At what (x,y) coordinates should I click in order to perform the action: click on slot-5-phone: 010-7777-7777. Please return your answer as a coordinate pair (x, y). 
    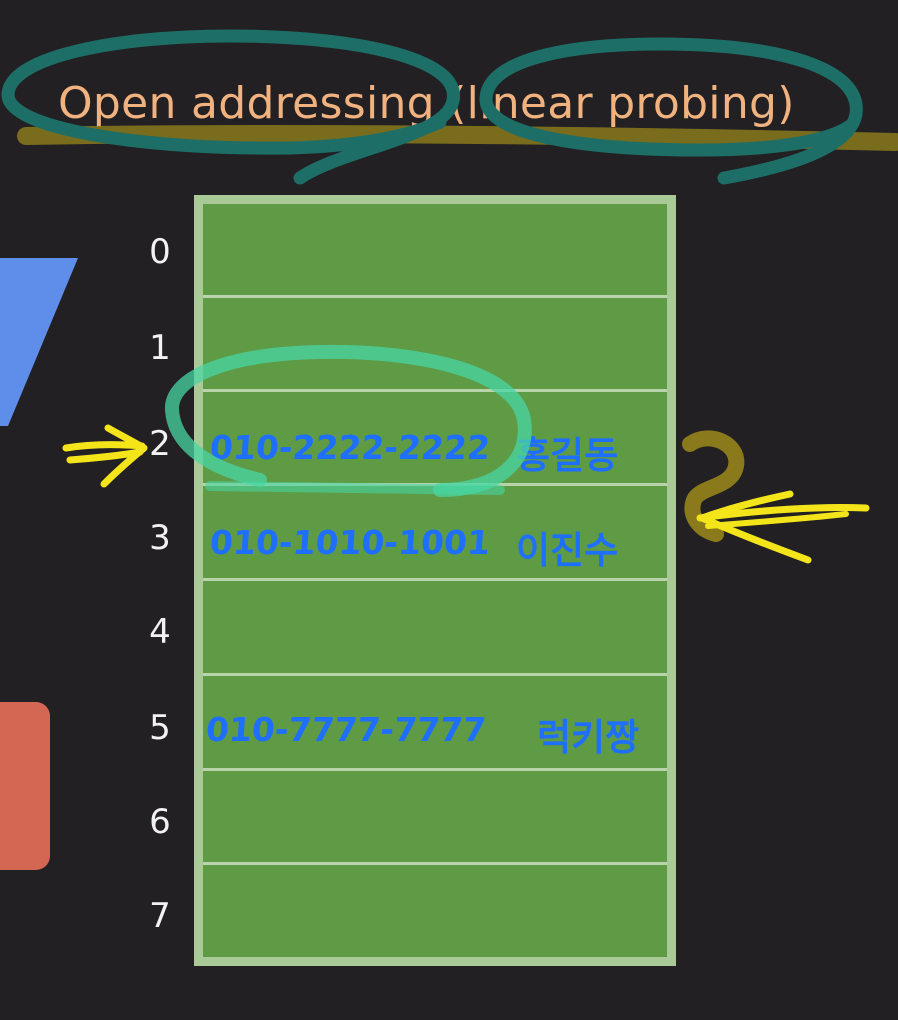
    Looking at the image, I should click on (346, 729).